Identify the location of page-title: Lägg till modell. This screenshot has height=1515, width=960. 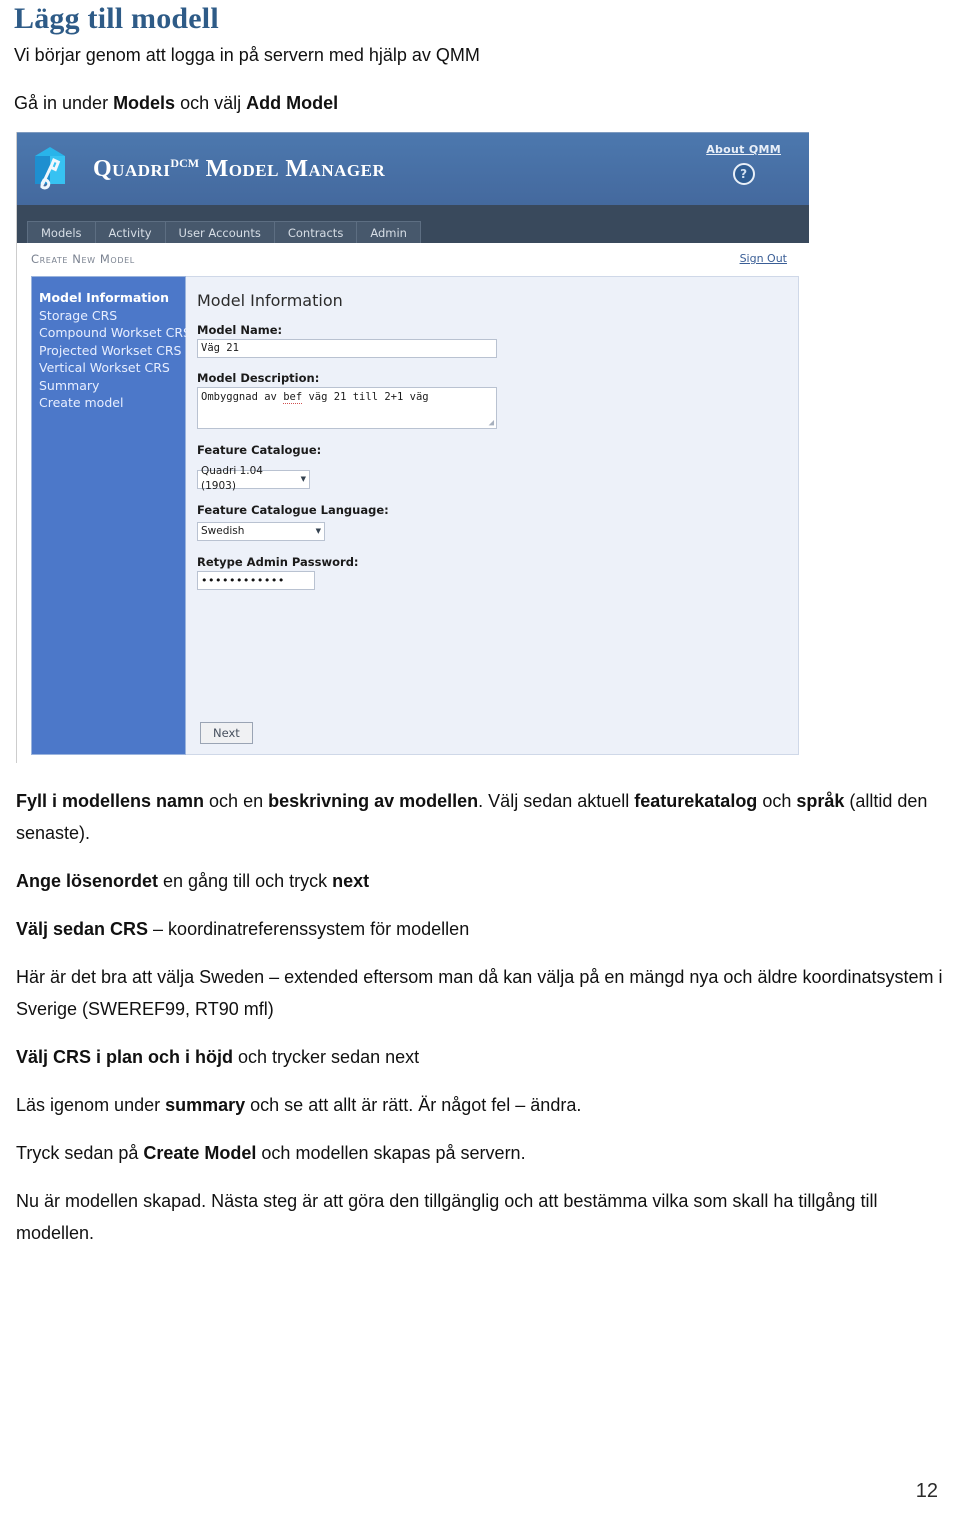
(116, 18).